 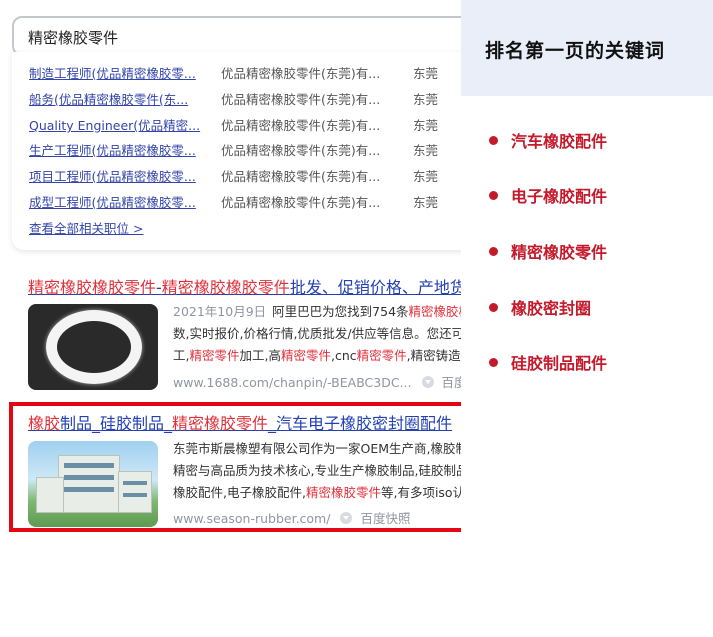 What do you see at coordinates (559, 141) in the screenshot?
I see `keyword-label: 汽车橡胶配件` at bounding box center [559, 141].